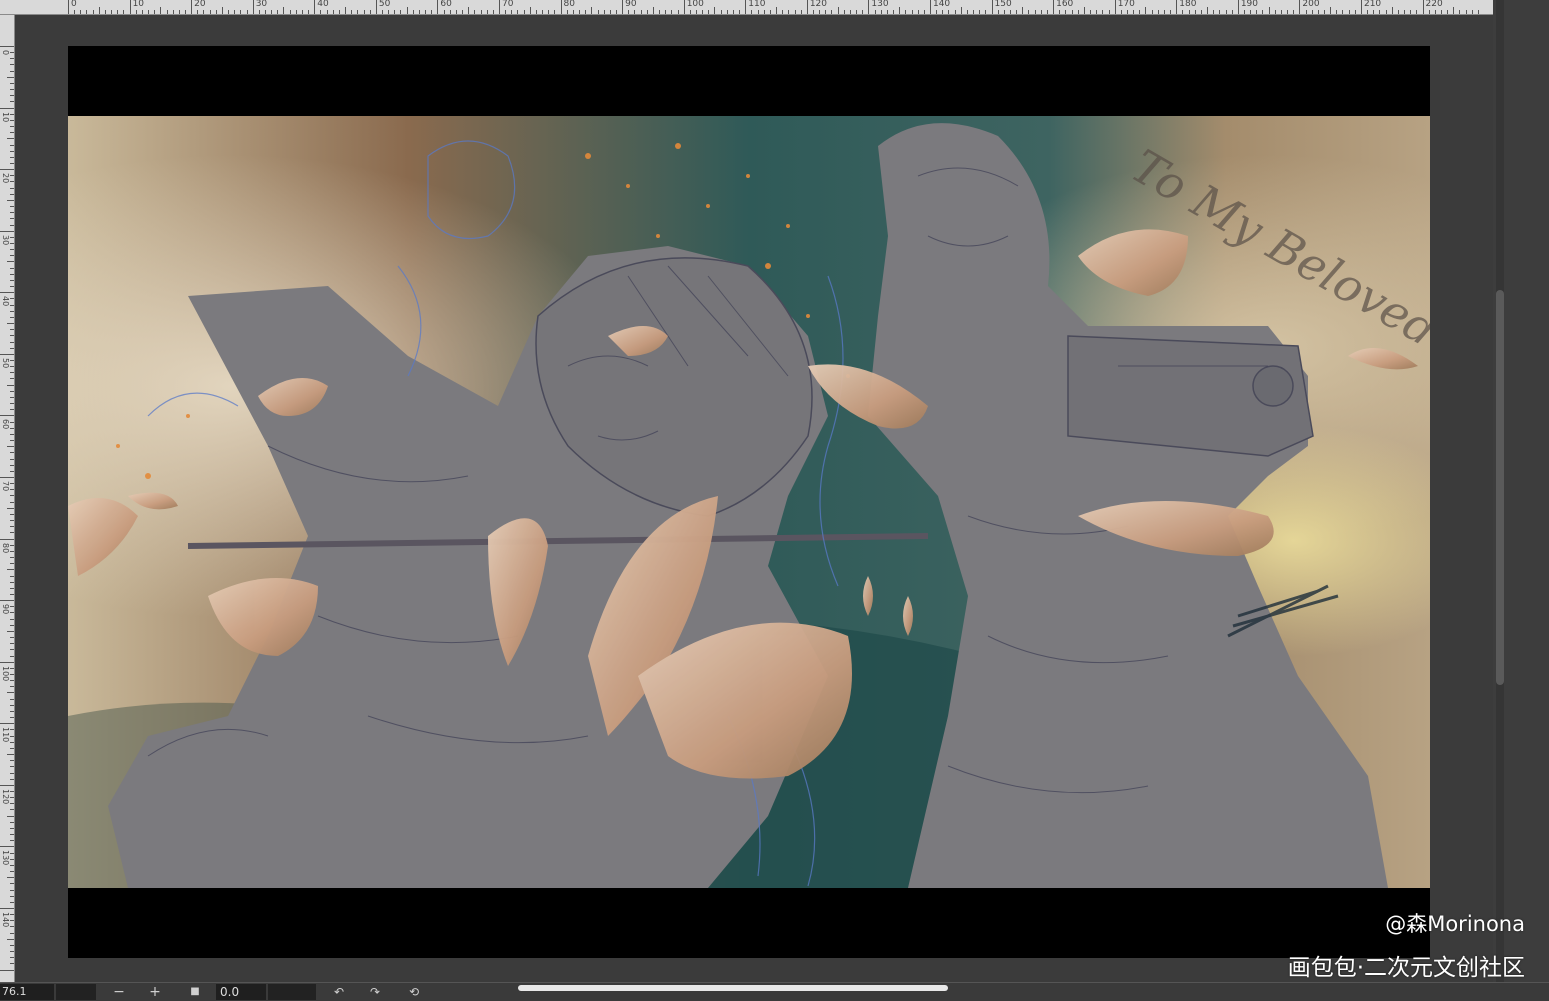  Describe the element at coordinates (375, 992) in the screenshot. I see `rotate-right-icon: ↷` at that location.